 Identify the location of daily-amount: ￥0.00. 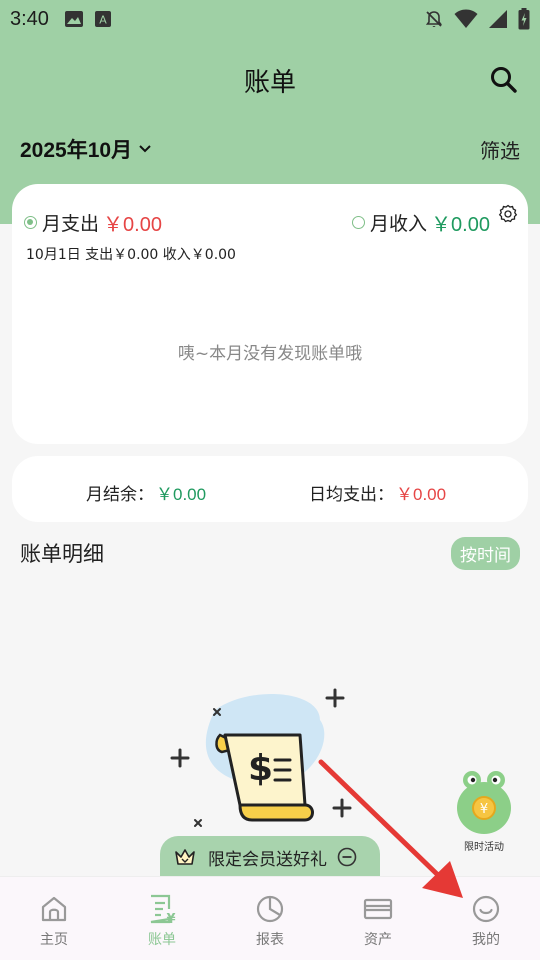
(421, 494).